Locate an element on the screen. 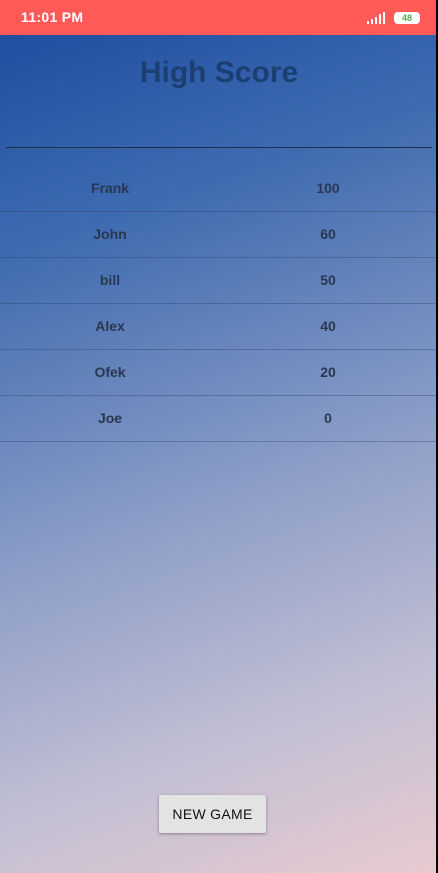 This screenshot has width=438, height=873. table-row: Alex 40 is located at coordinates (219, 327).